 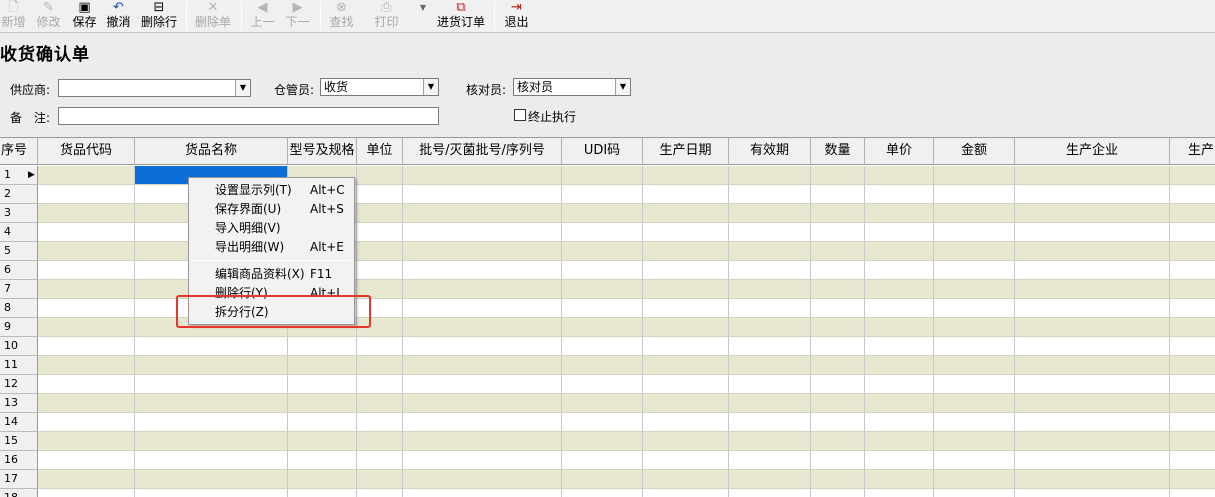 What do you see at coordinates (248, 116) in the screenshot?
I see `remark-input` at bounding box center [248, 116].